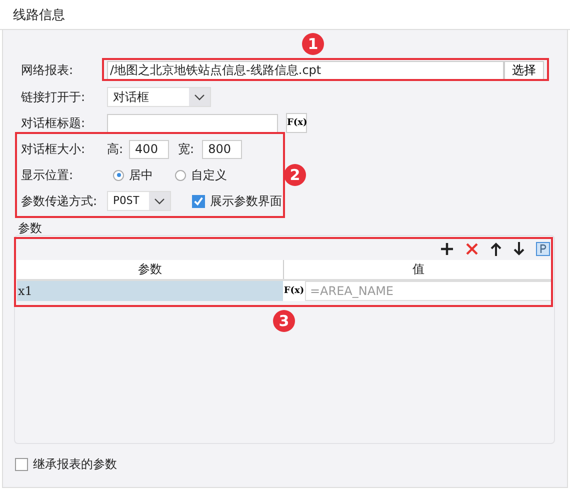 The height and width of the screenshot is (490, 570). What do you see at coordinates (47, 70) in the screenshot?
I see `field-label: 网络报表:` at bounding box center [47, 70].